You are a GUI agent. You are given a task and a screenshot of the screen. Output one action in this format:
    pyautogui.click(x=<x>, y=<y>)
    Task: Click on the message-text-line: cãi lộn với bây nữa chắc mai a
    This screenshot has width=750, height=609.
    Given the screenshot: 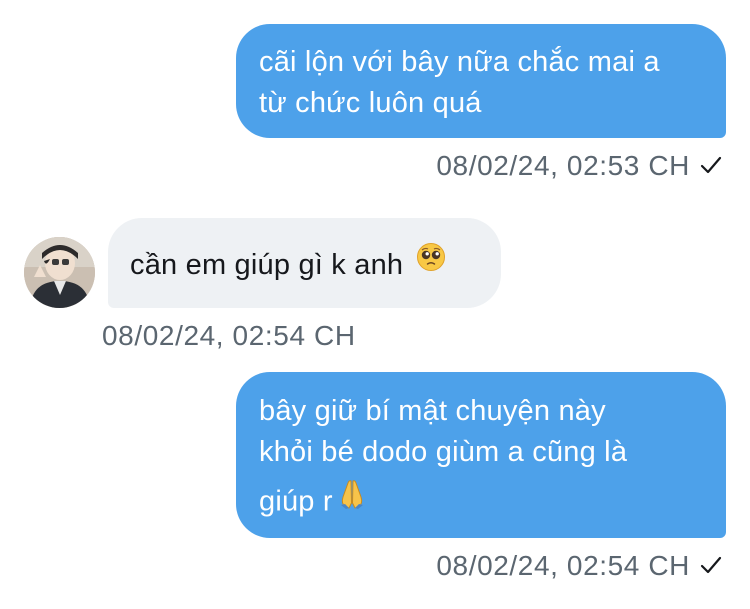 What is the action you would take?
    pyautogui.click(x=459, y=62)
    